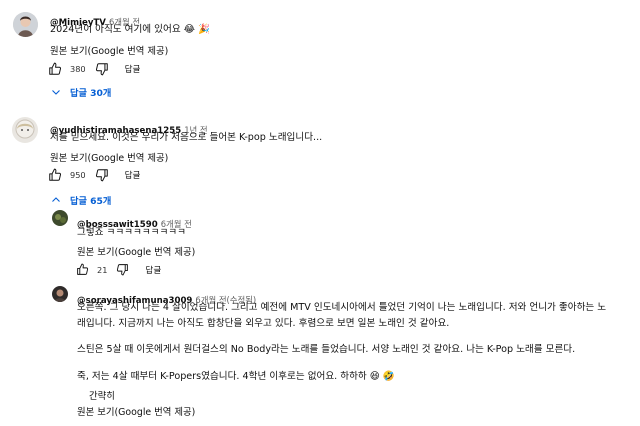  Describe the element at coordinates (130, 29) in the screenshot. I see `comment-text: 2024년이 아직도 여기에 있어요 😂 🎉` at that location.